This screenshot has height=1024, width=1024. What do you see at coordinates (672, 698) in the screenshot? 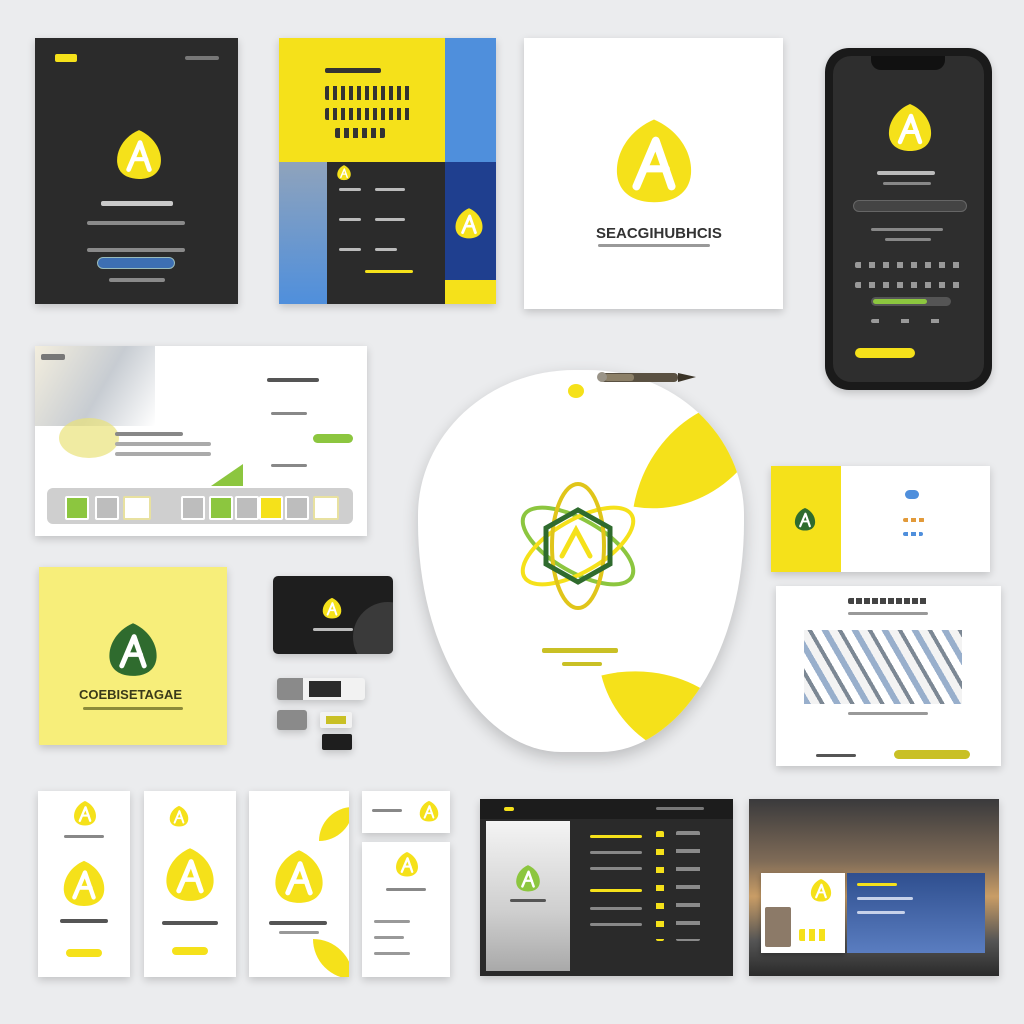
I see `bag-yellow-leaf-bottom` at bounding box center [672, 698].